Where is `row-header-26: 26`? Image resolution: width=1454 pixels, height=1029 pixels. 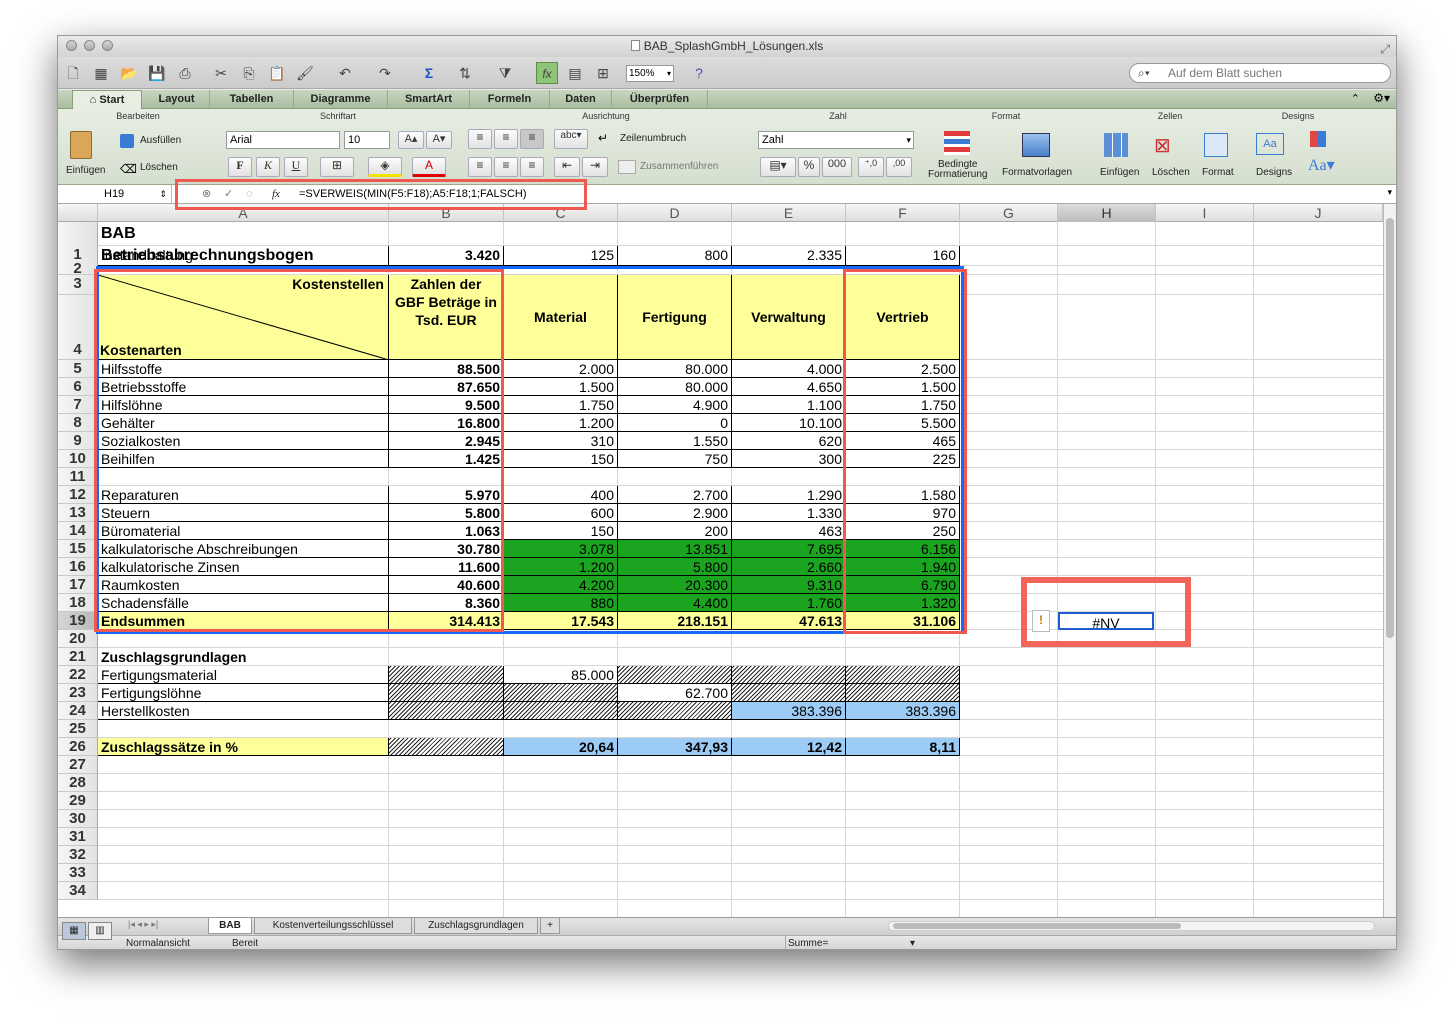 row-header-26: 26 is located at coordinates (78, 747).